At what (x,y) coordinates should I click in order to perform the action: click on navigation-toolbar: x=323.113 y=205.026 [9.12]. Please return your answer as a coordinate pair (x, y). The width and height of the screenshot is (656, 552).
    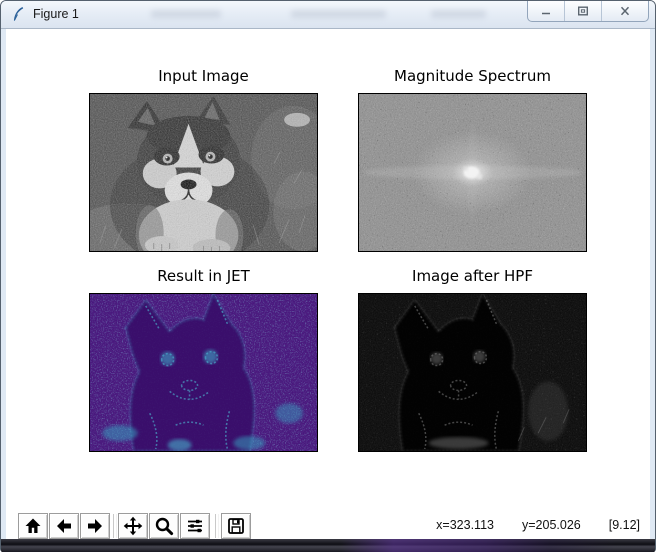
    Looking at the image, I should click on (328, 526).